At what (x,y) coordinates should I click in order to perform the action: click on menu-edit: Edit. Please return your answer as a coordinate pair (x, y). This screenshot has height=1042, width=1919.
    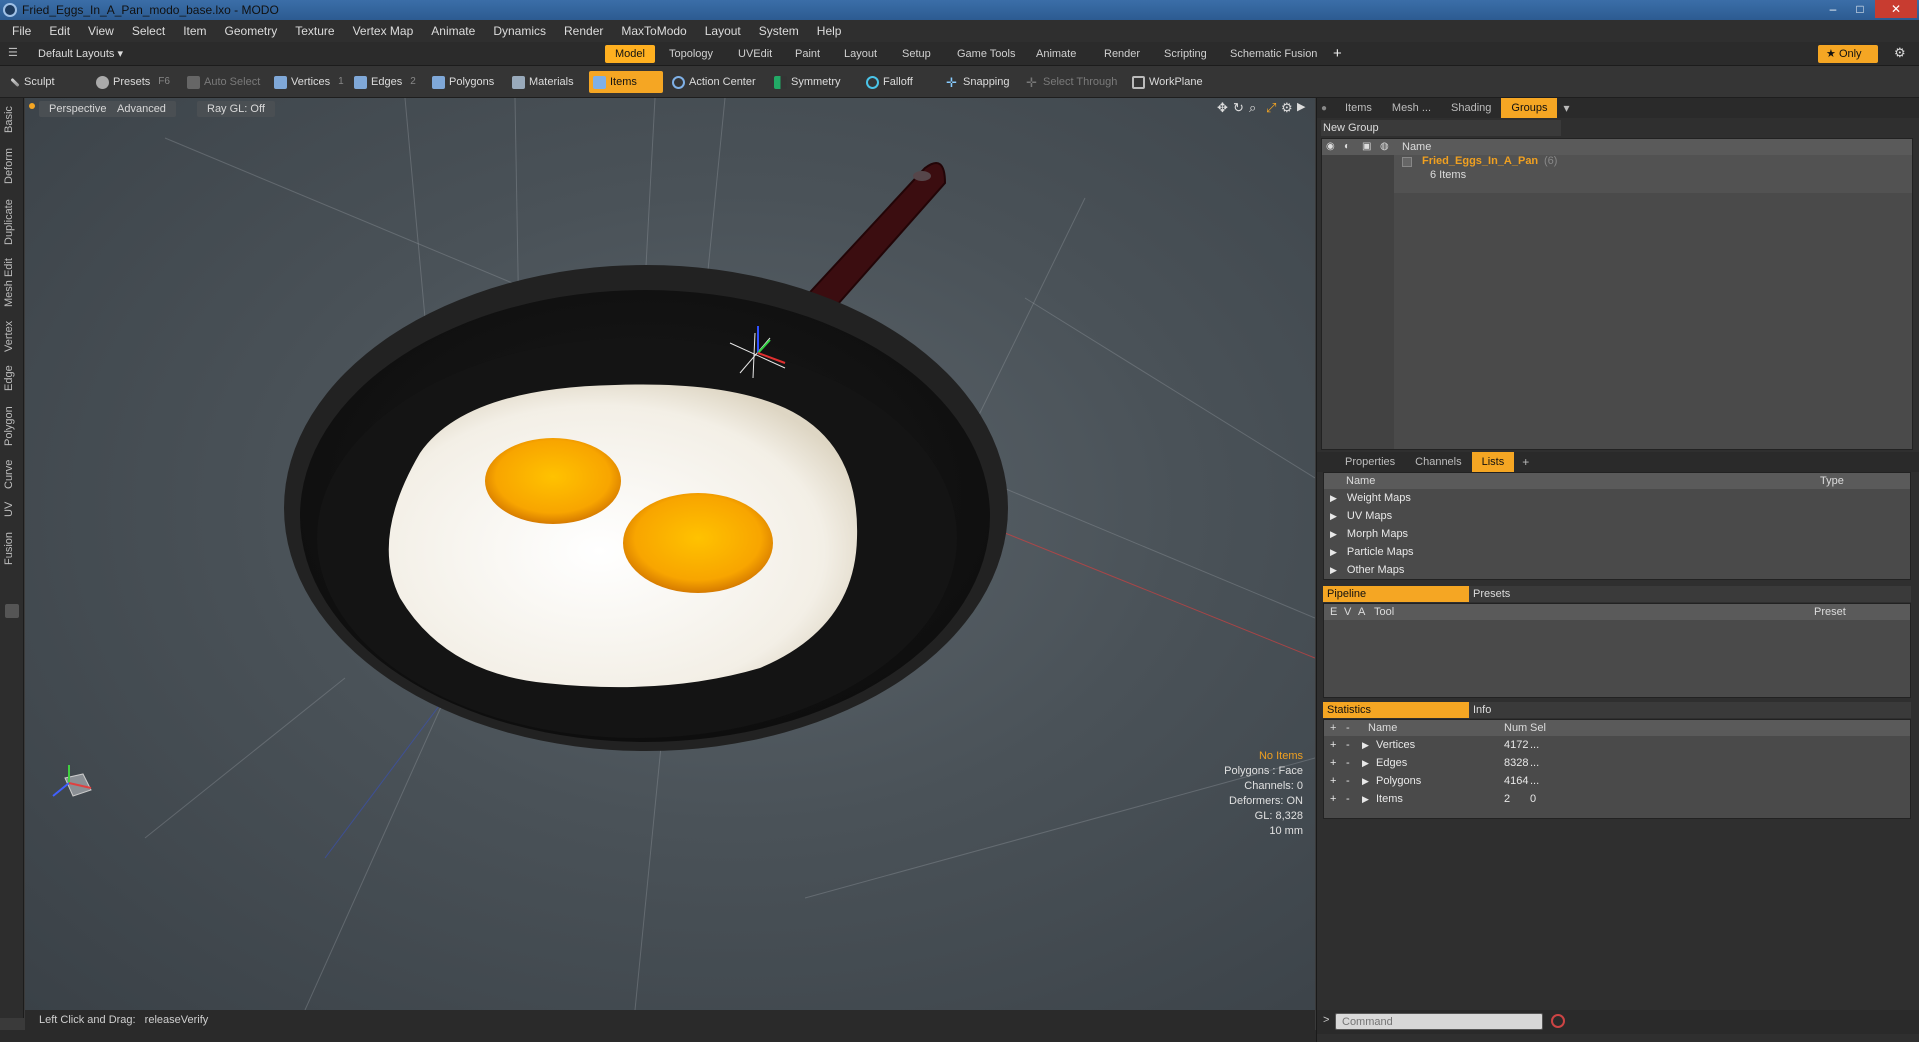
    Looking at the image, I should click on (59, 31).